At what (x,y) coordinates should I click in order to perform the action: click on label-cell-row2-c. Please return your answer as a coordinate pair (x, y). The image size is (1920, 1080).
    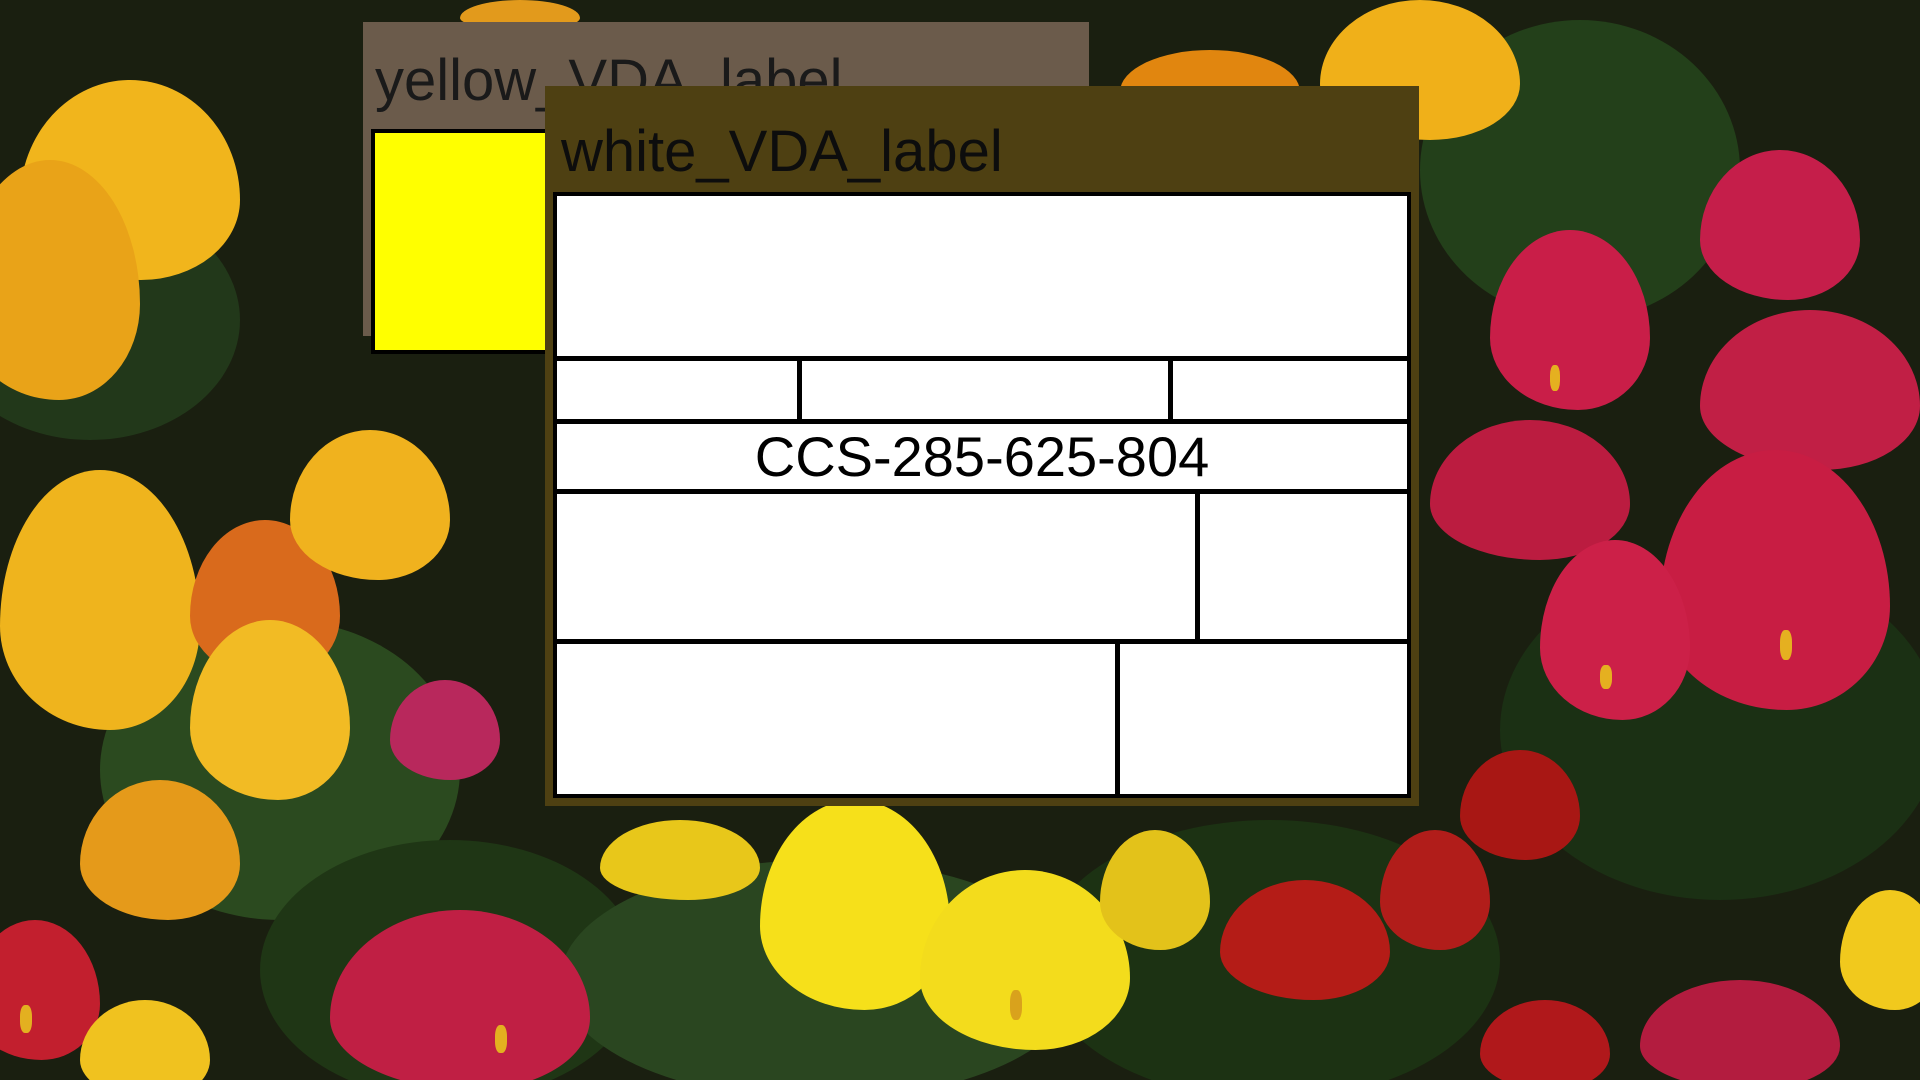
    Looking at the image, I should click on (1290, 390).